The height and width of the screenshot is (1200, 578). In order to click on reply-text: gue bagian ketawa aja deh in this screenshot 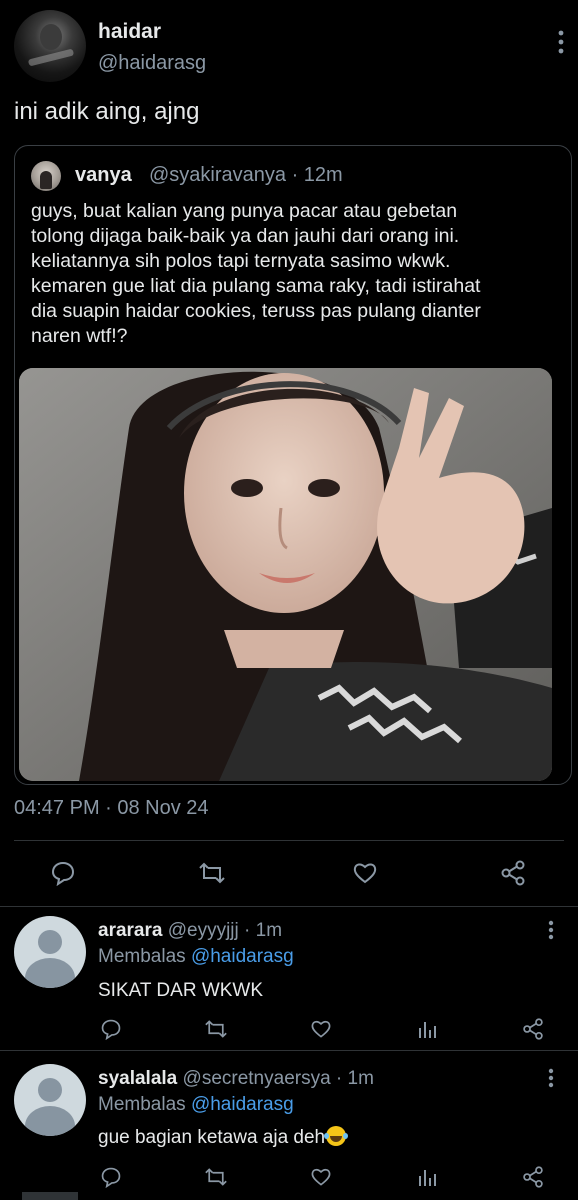, I will do `click(212, 1137)`.